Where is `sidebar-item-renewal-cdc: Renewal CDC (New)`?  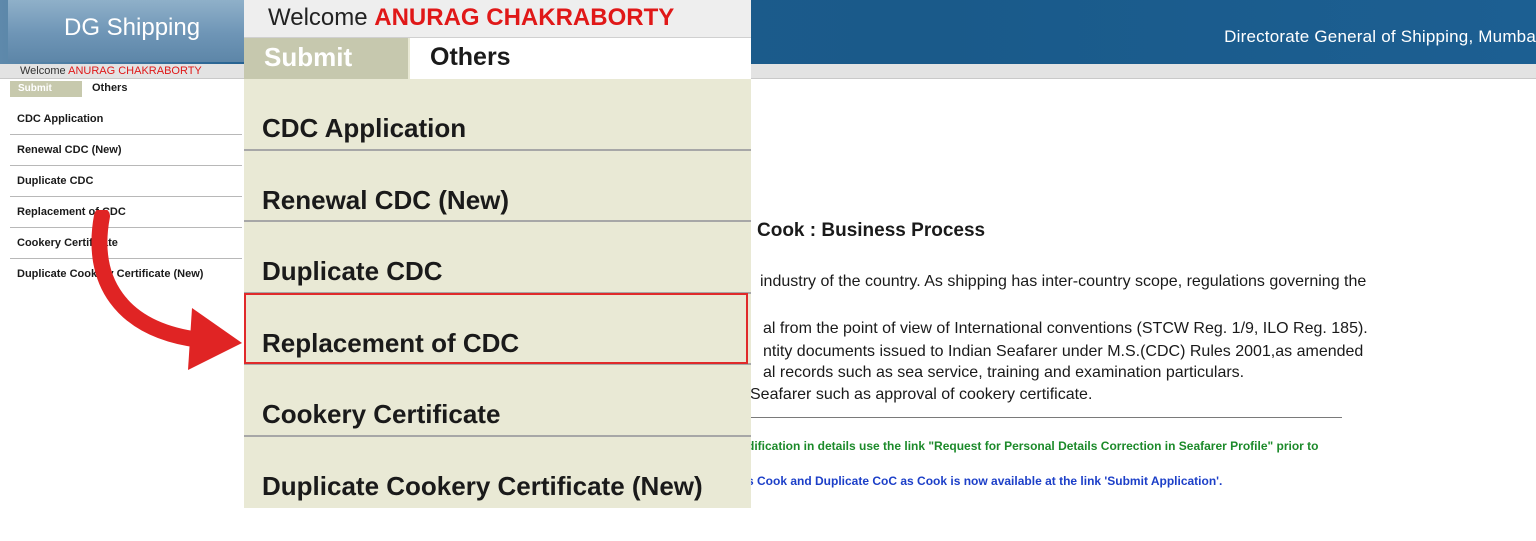 sidebar-item-renewal-cdc: Renewal CDC (New) is located at coordinates (126, 150).